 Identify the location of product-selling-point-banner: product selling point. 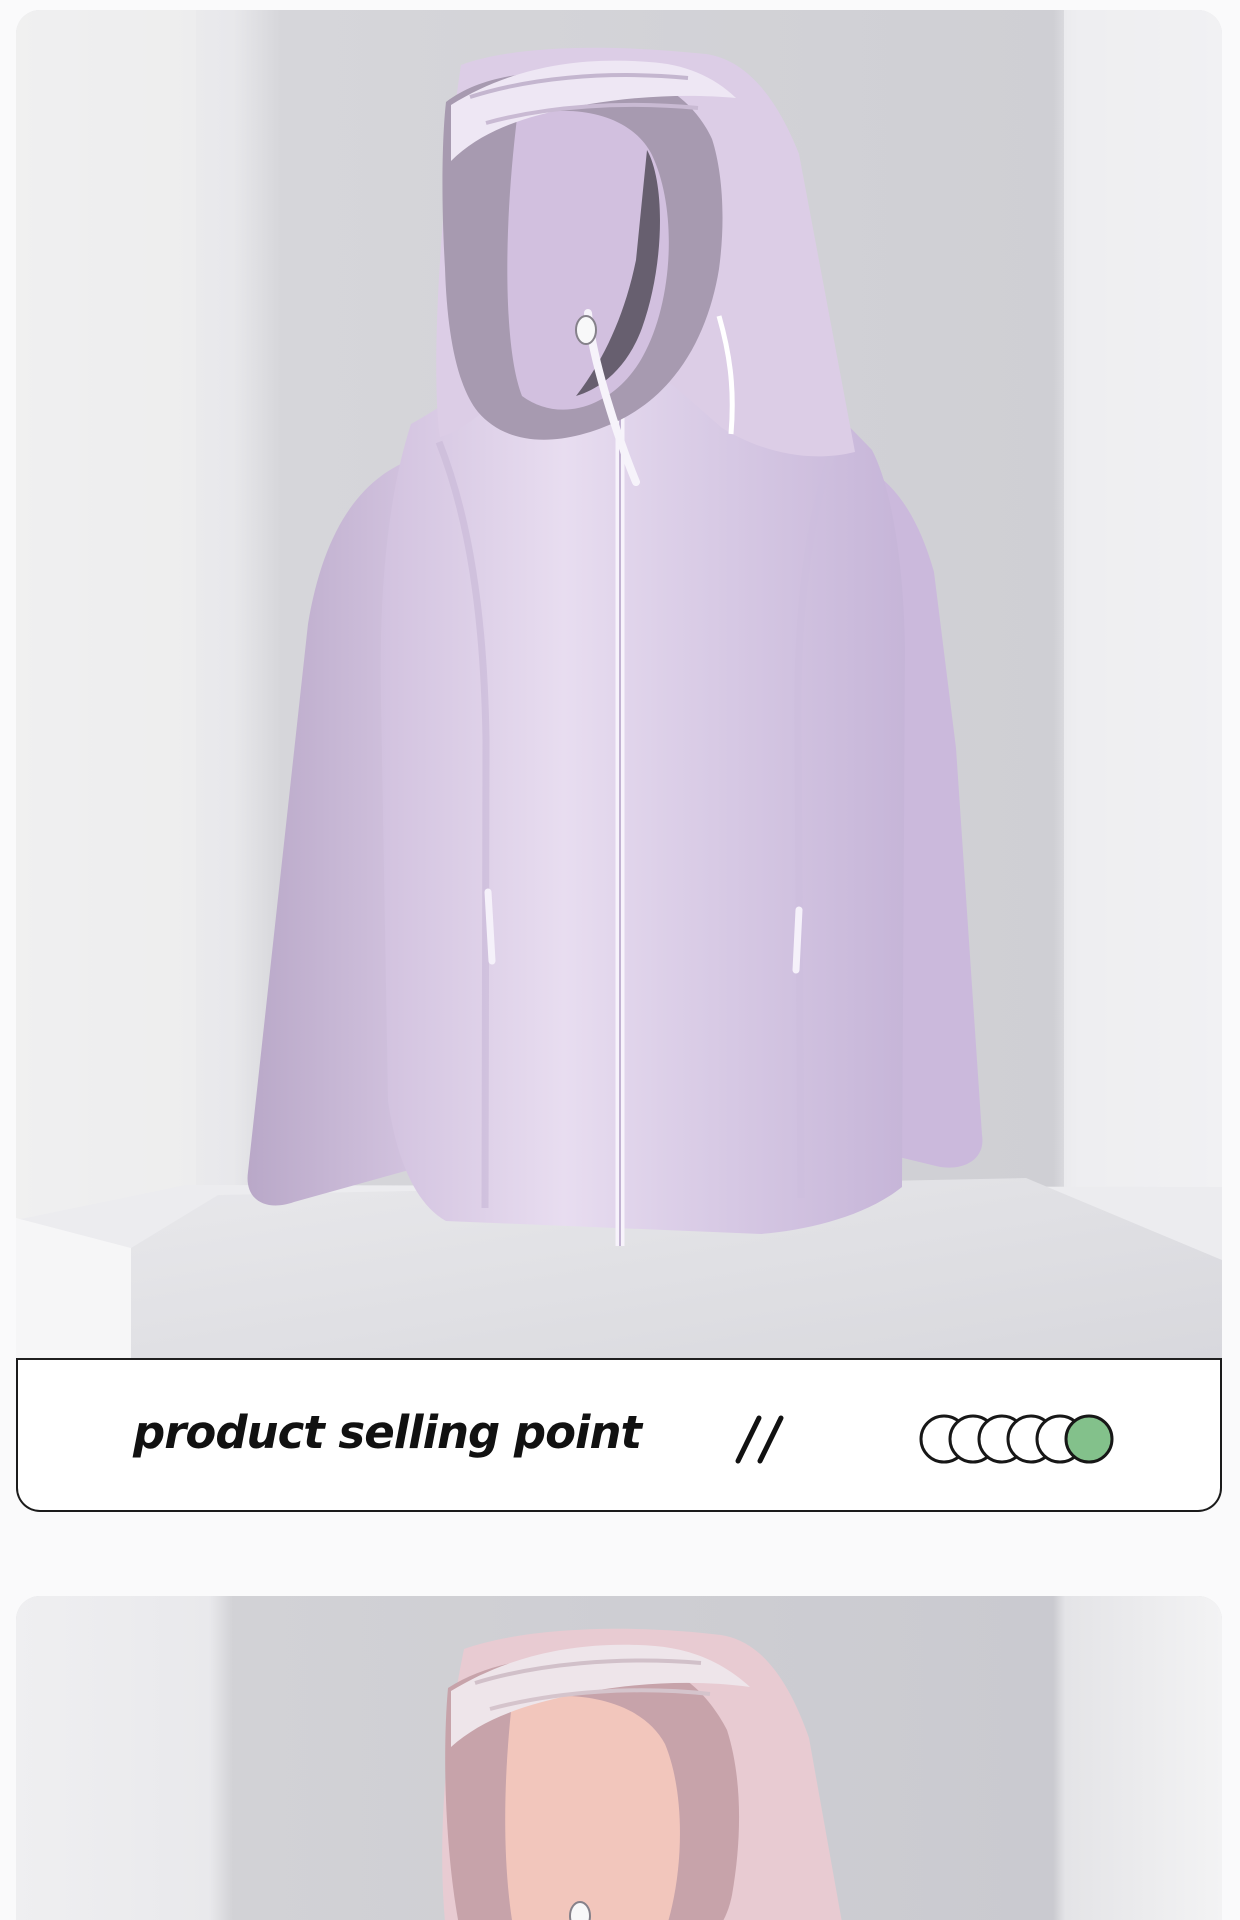
(619, 1435).